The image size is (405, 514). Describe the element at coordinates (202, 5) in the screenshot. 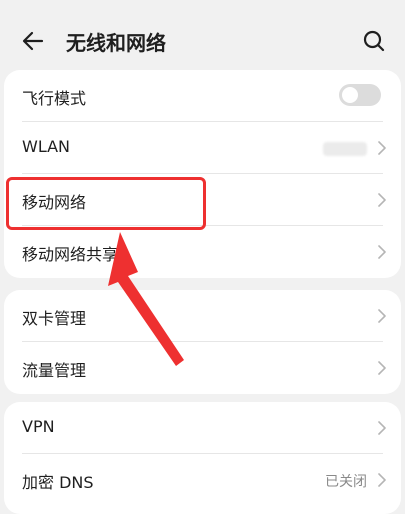

I see `status-bar` at that location.